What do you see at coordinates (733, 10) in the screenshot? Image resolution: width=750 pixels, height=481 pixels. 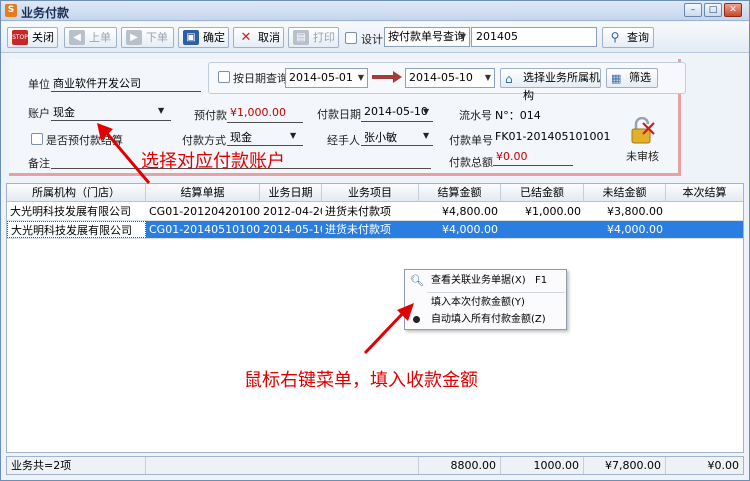 I see `window-close-button: ✕` at bounding box center [733, 10].